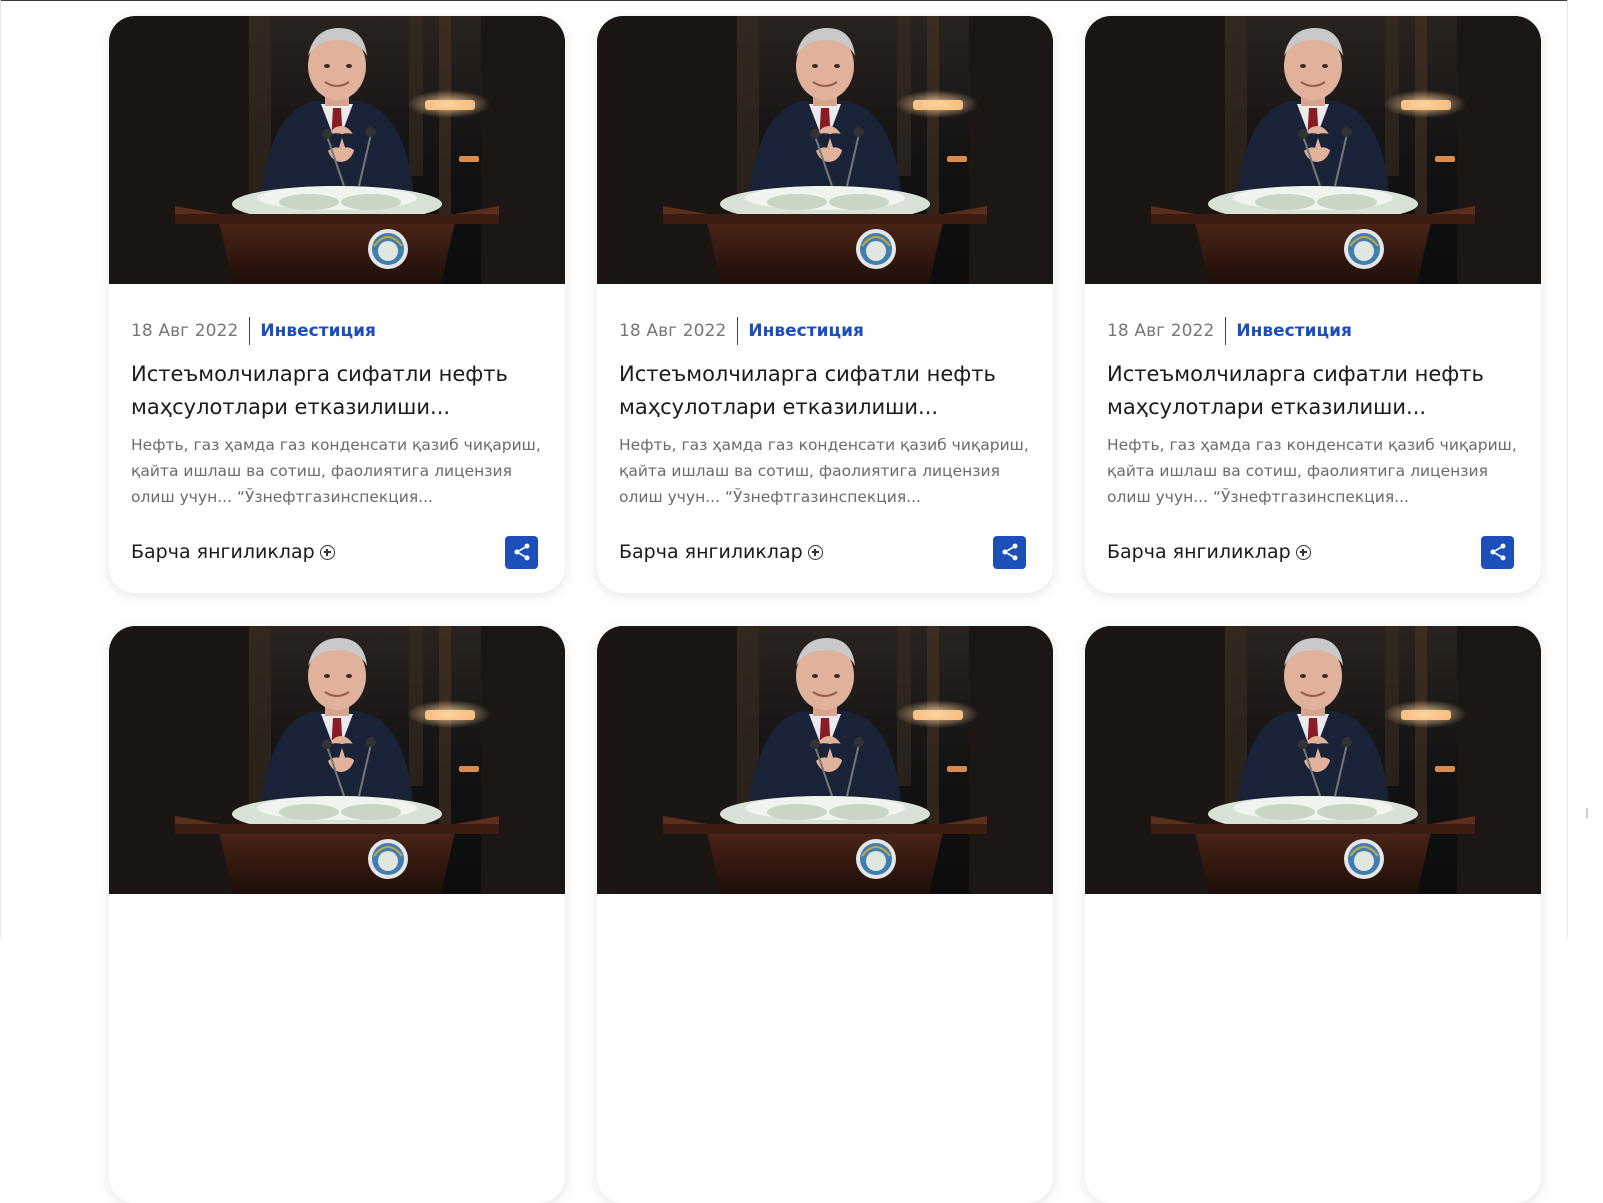 This screenshot has height=1203, width=1603. I want to click on top-border, so click(784, 0).